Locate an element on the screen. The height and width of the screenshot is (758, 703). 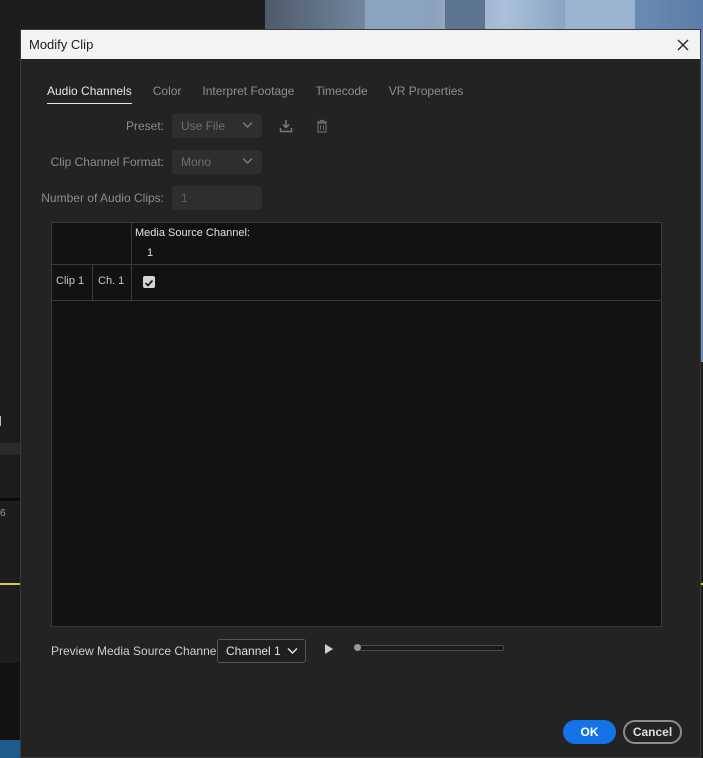
channel-checkbox is located at coordinates (149, 282).